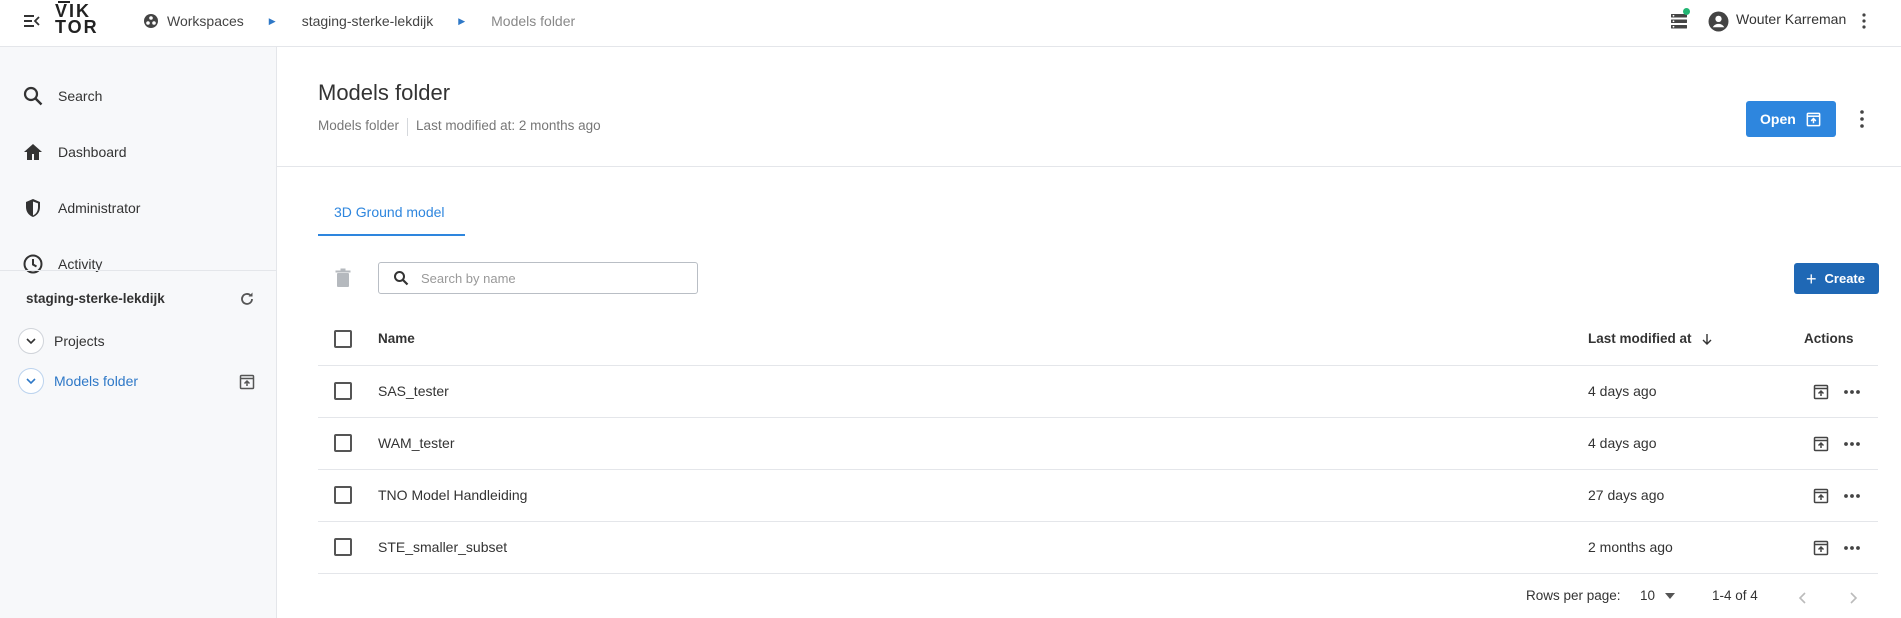  Describe the element at coordinates (138, 96) in the screenshot. I see `sidebar-item-search: Search` at that location.